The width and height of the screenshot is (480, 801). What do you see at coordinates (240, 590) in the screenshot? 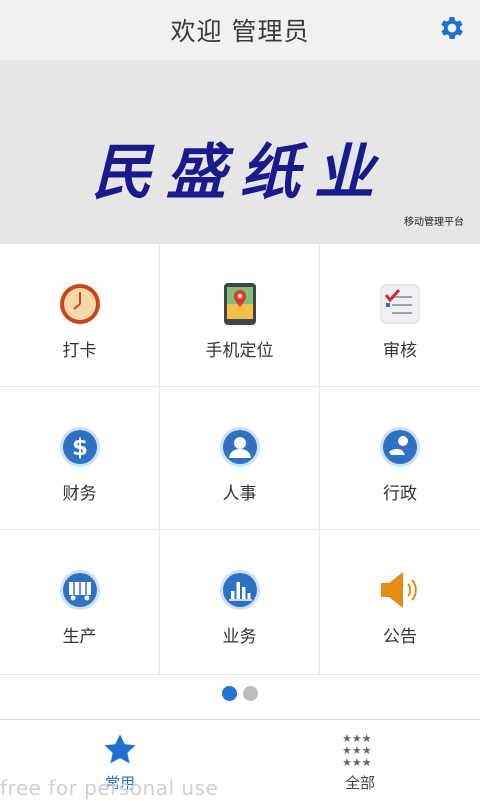
I see `bar-chart-icon` at bounding box center [240, 590].